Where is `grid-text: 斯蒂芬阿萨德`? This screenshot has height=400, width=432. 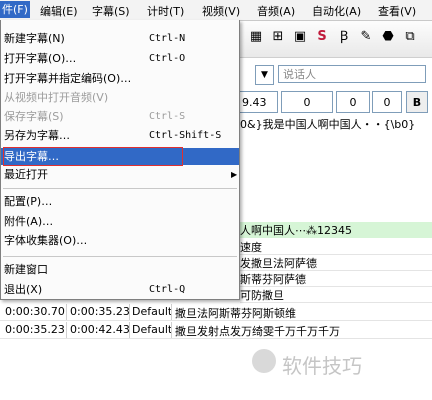 grid-text: 斯蒂芬阿萨德 is located at coordinates (273, 279).